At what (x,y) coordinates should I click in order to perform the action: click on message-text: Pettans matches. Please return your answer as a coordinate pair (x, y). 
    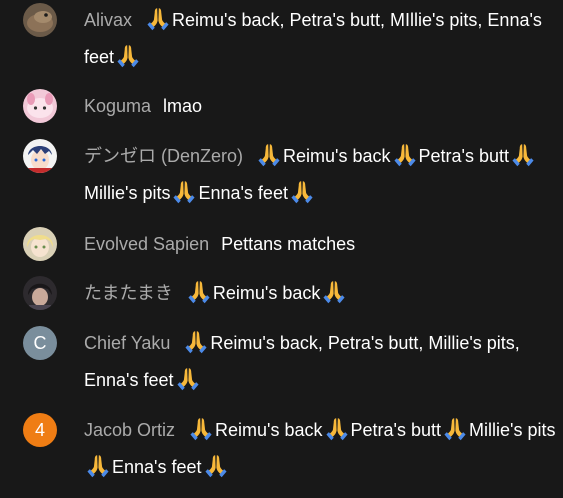
    Looking at the image, I should click on (288, 244).